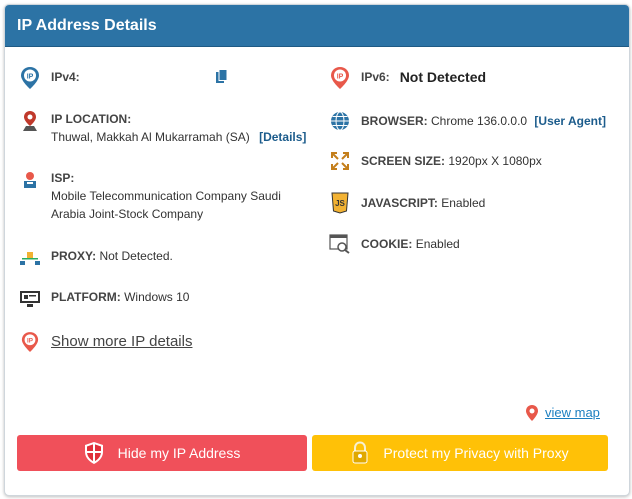 Image resolution: width=632 pixels, height=499 pixels. Describe the element at coordinates (340, 121) in the screenshot. I see `globe-icon` at that location.